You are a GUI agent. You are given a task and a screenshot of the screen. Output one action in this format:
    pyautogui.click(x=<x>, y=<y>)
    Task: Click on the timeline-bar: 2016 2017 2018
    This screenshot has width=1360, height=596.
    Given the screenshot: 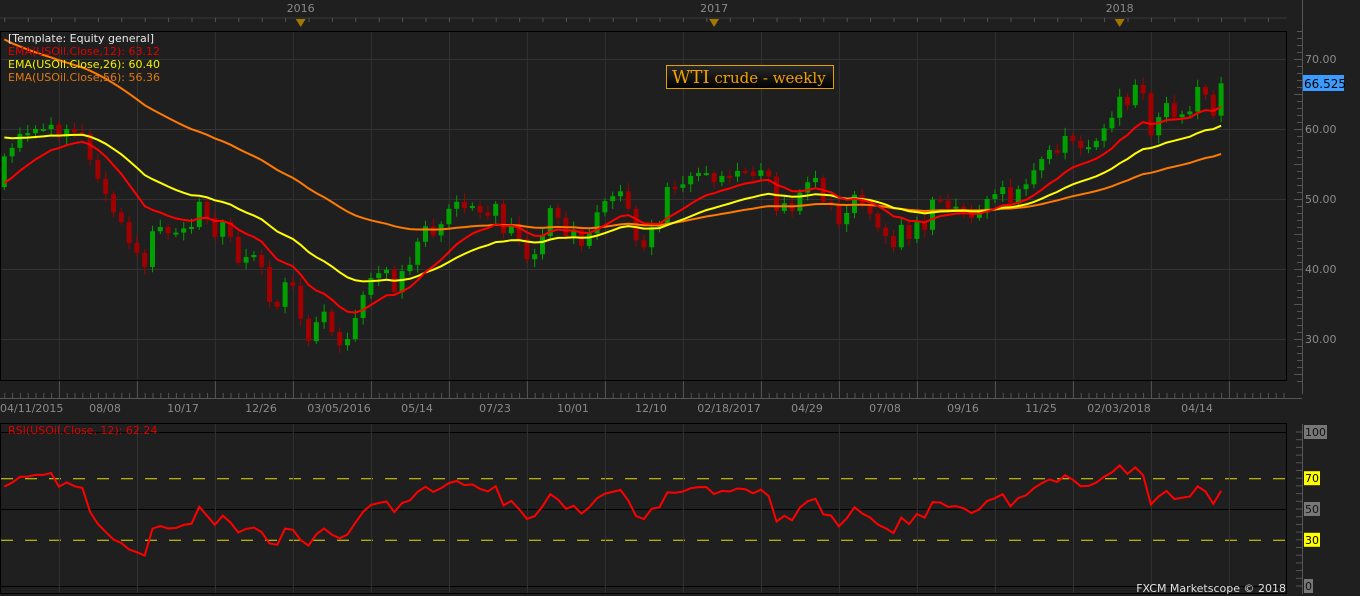 What is the action you would take?
    pyautogui.click(x=643, y=15)
    